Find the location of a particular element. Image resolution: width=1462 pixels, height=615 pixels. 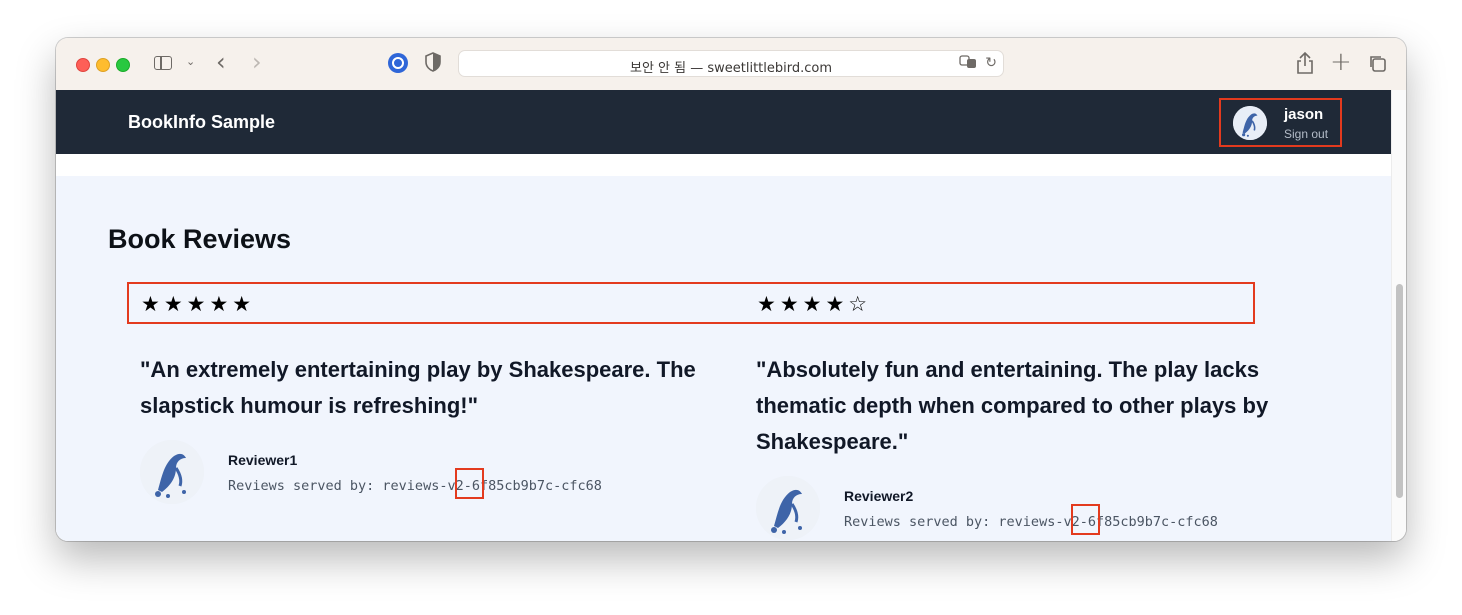

reviewer-name: Reviewer2 is located at coordinates (879, 496).